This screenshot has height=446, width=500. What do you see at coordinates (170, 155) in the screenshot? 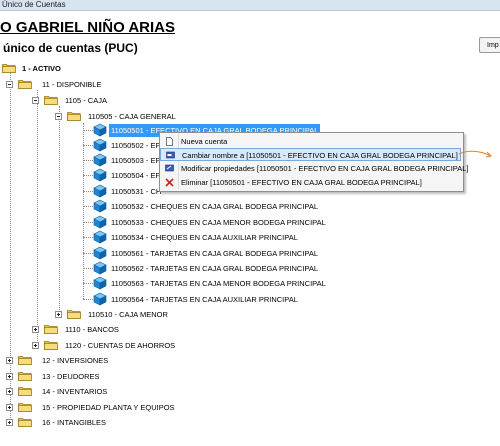
I see `rename-icon` at bounding box center [170, 155].